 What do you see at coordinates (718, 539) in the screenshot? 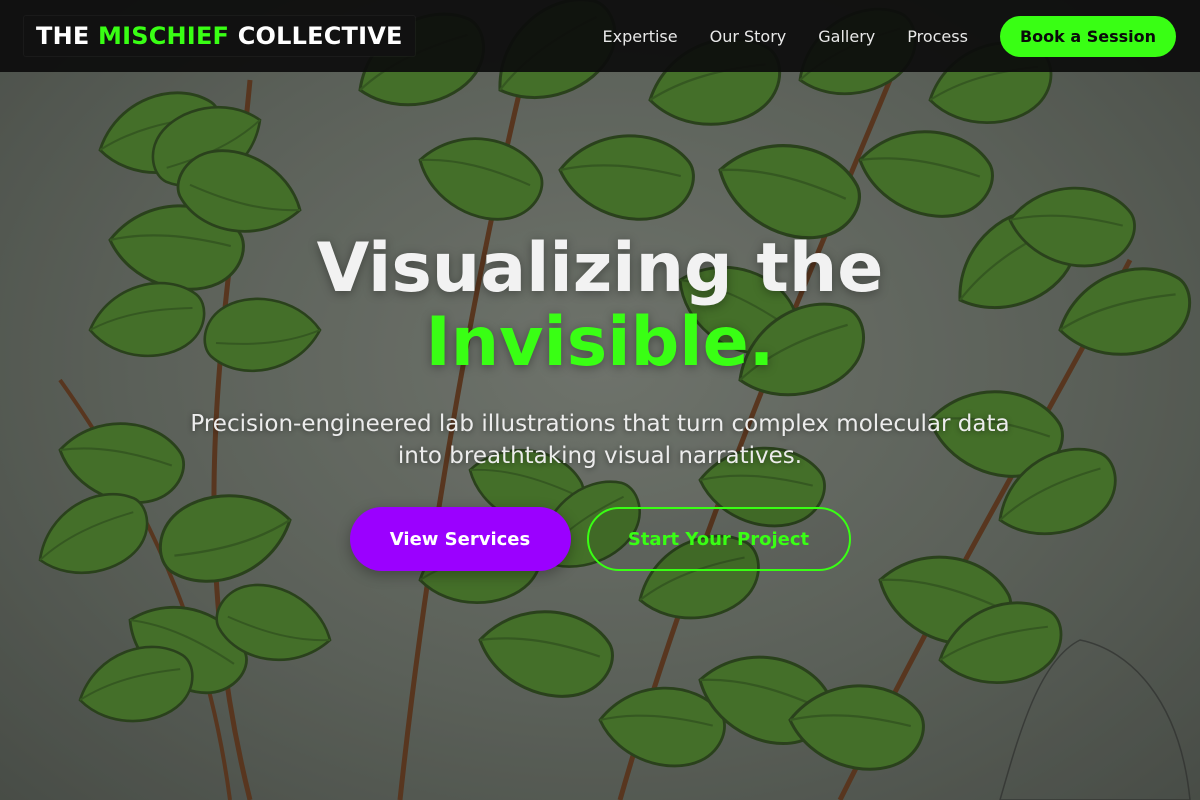
I see `start-project-button: Start Your Project` at bounding box center [718, 539].